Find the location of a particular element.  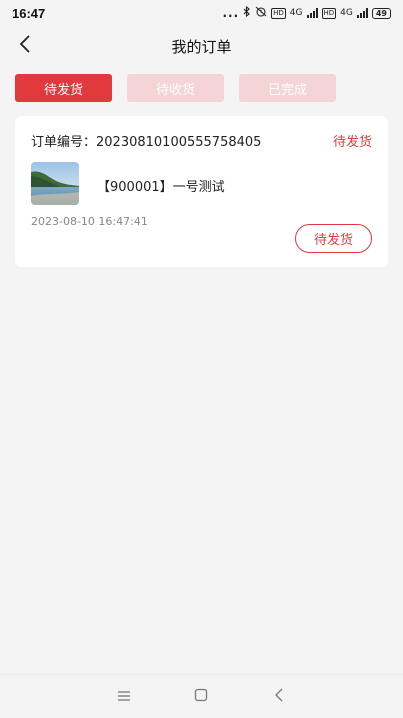

chevron-left-icon is located at coordinates (25, 46).